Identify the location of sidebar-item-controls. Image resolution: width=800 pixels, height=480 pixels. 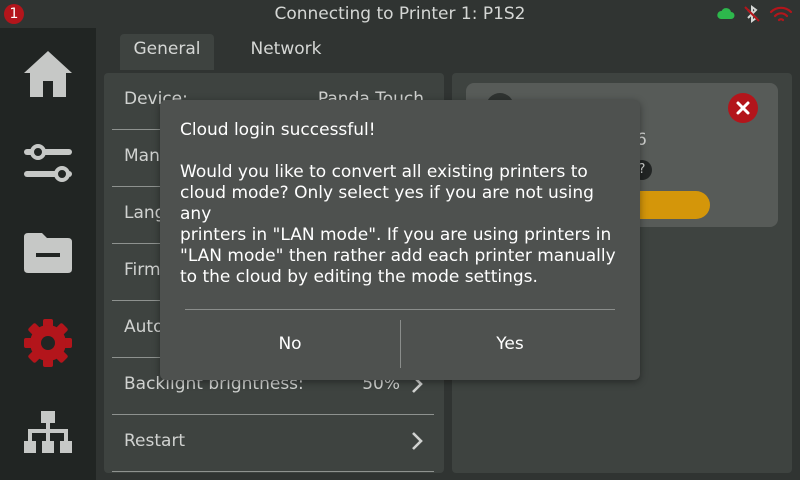
(48, 163).